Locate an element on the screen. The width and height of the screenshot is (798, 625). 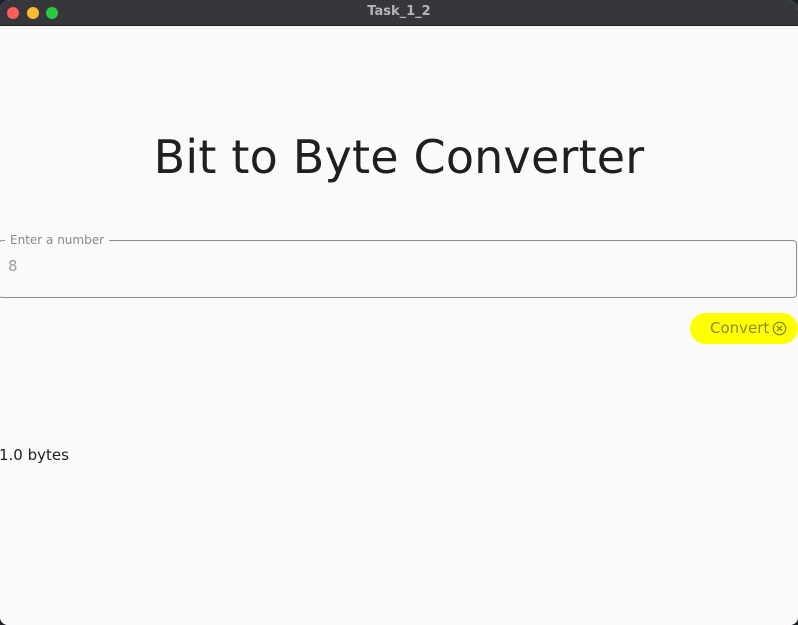
window-title: Task_1_2 is located at coordinates (399, 11).